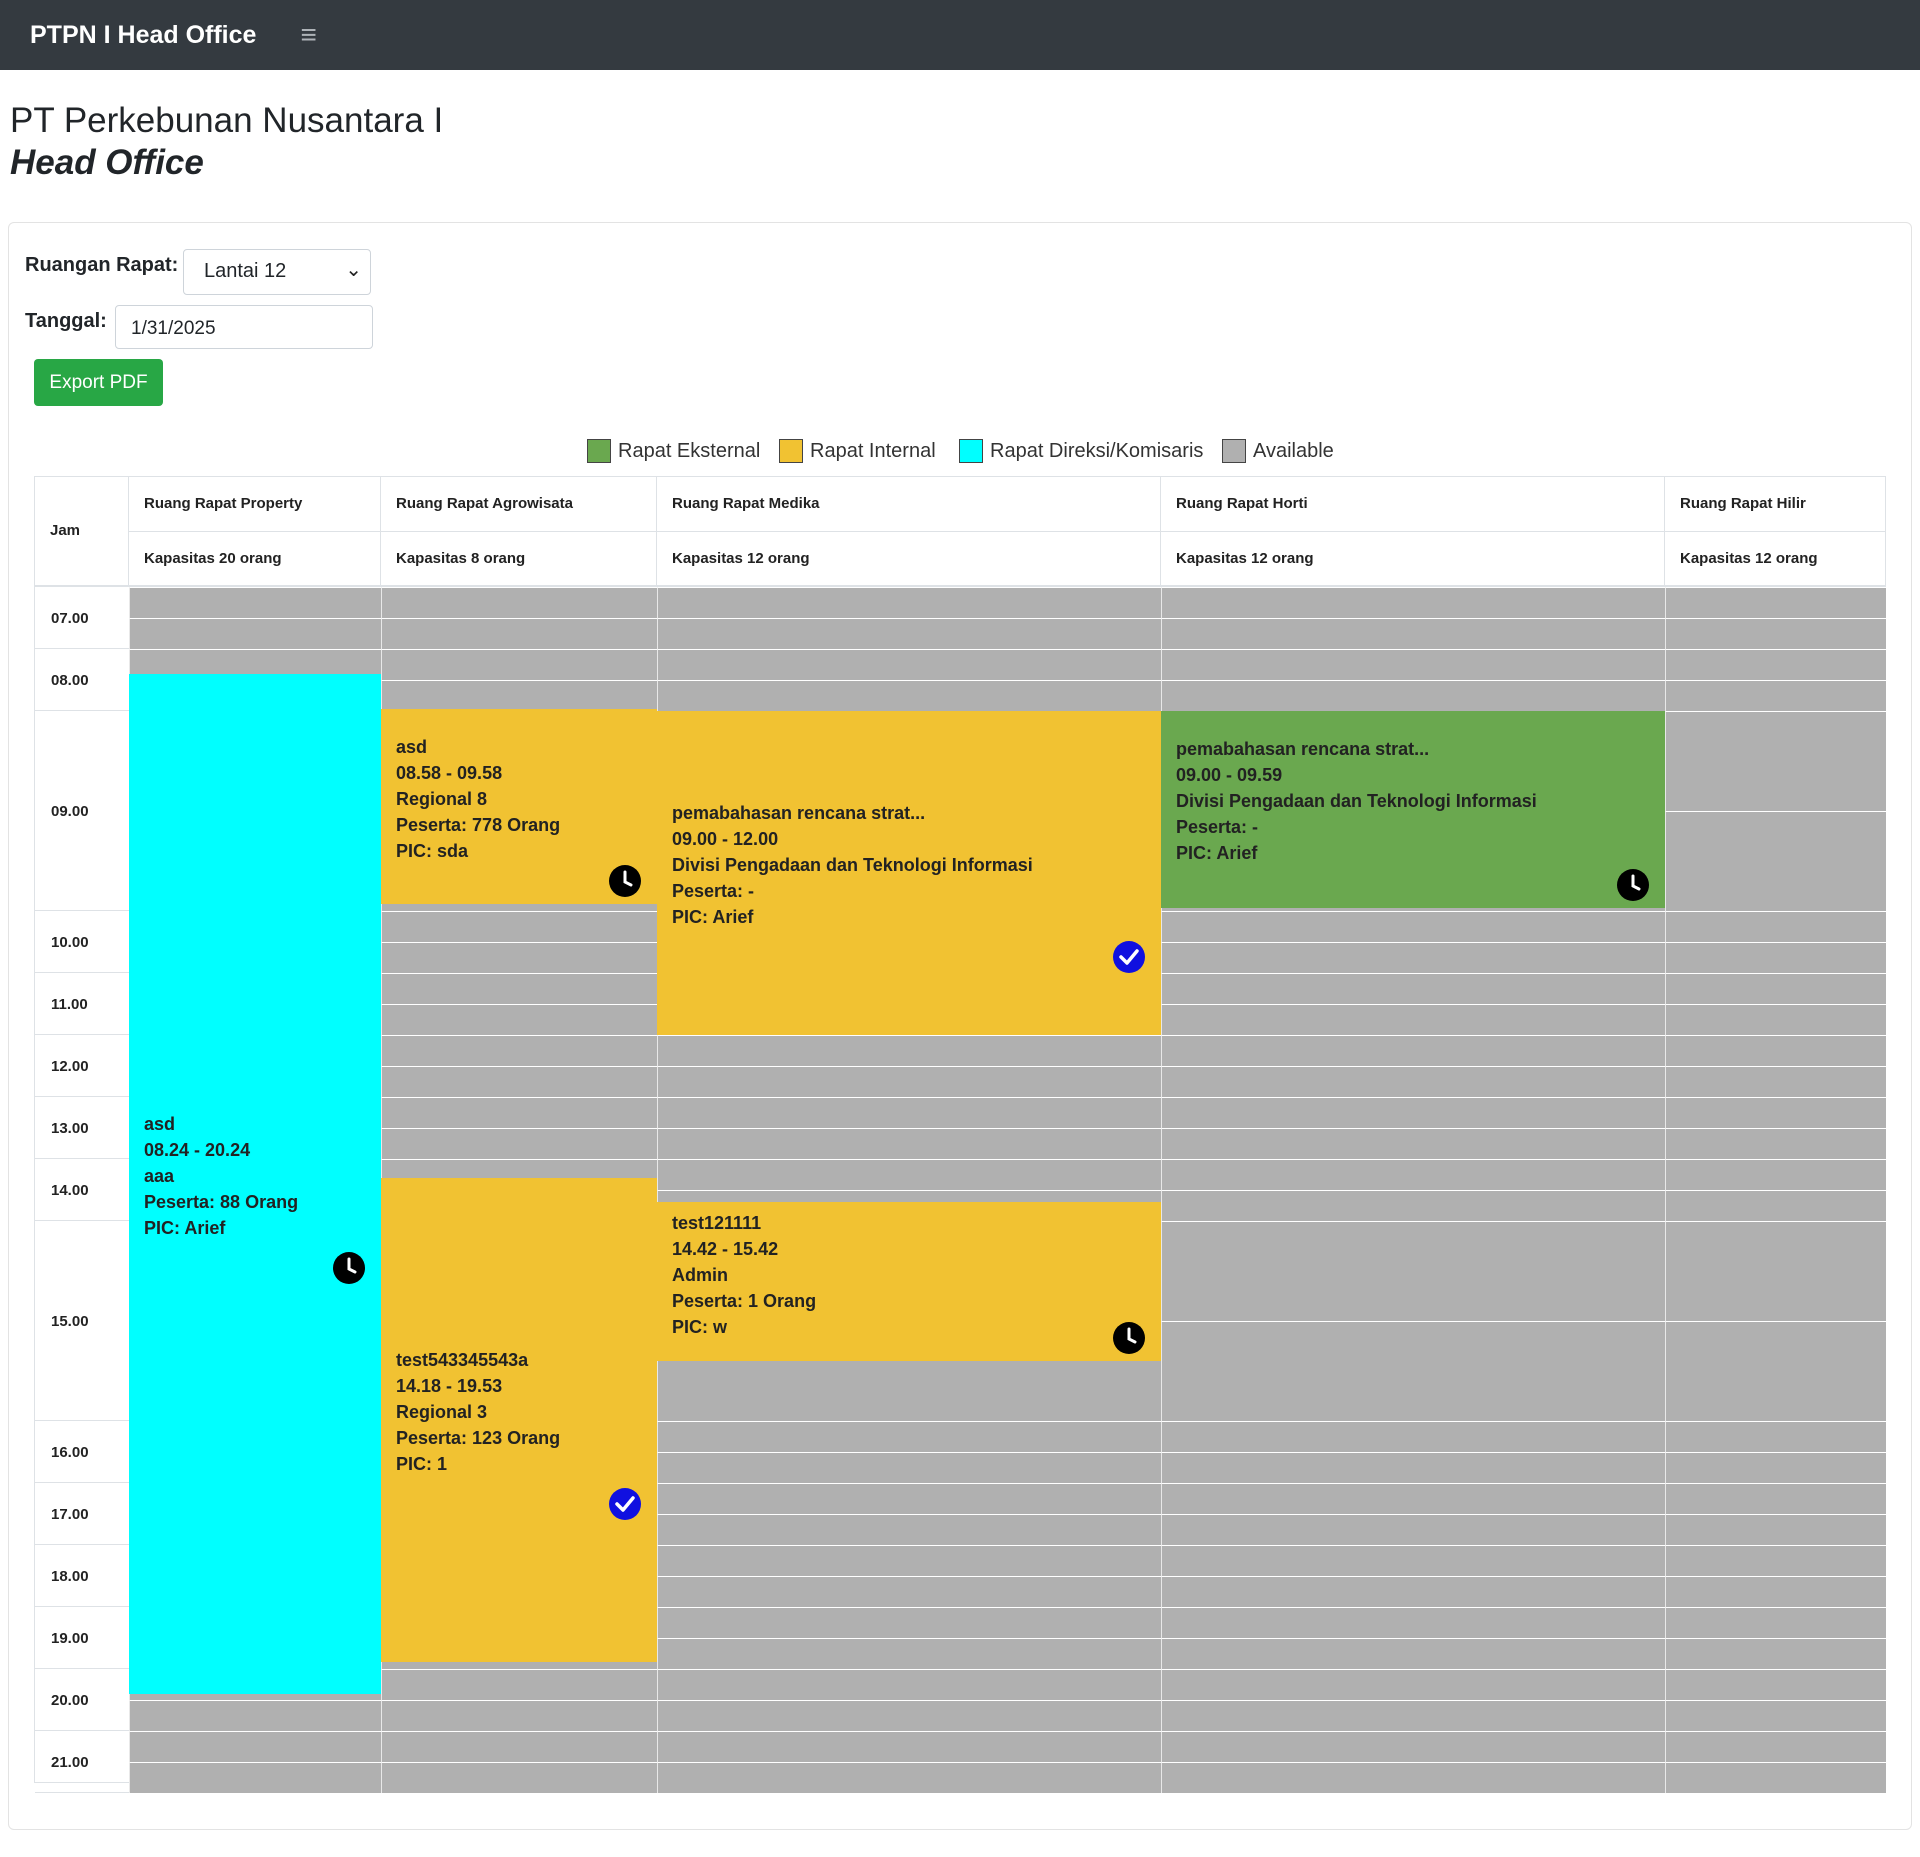  Describe the element at coordinates (98, 382) in the screenshot. I see `export-pdf-button: Export PDF` at that location.